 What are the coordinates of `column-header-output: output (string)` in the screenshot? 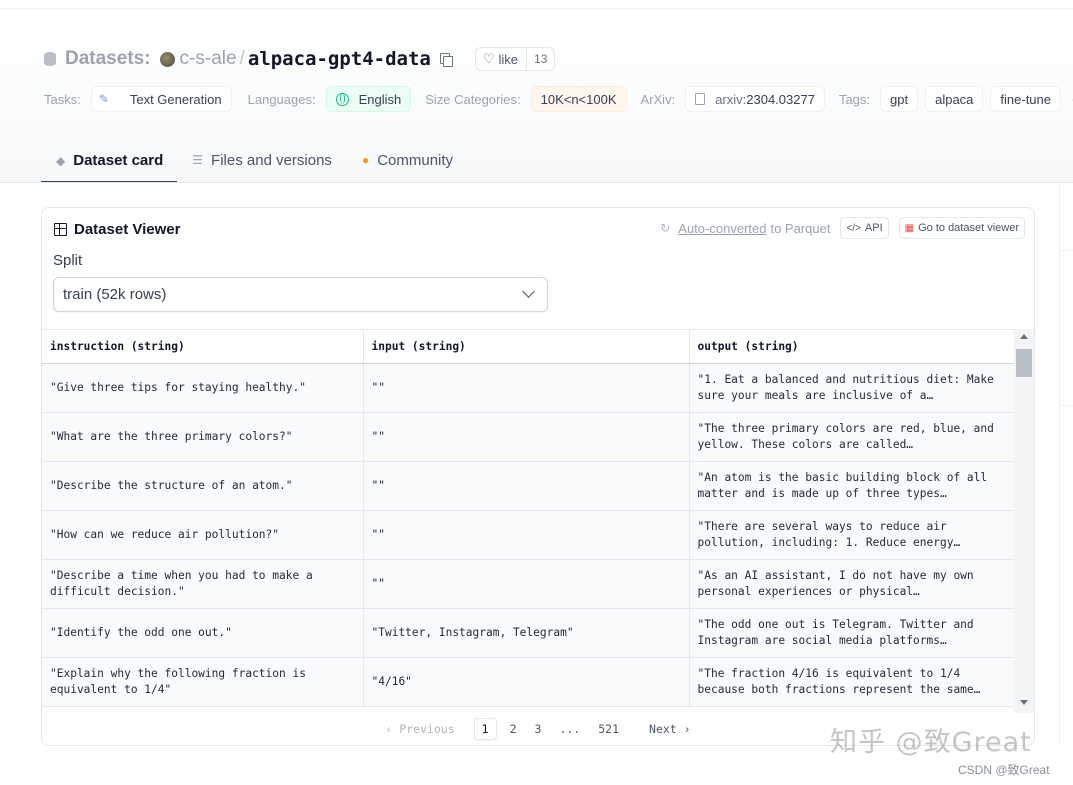 It's located at (851, 347).